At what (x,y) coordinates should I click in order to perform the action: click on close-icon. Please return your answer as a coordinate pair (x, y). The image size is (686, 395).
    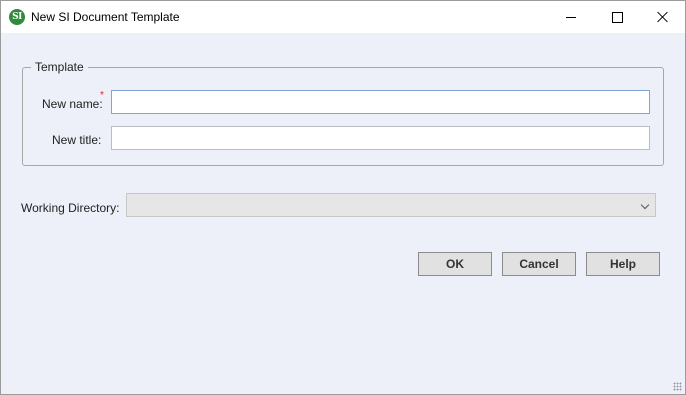
    Looking at the image, I should click on (663, 17).